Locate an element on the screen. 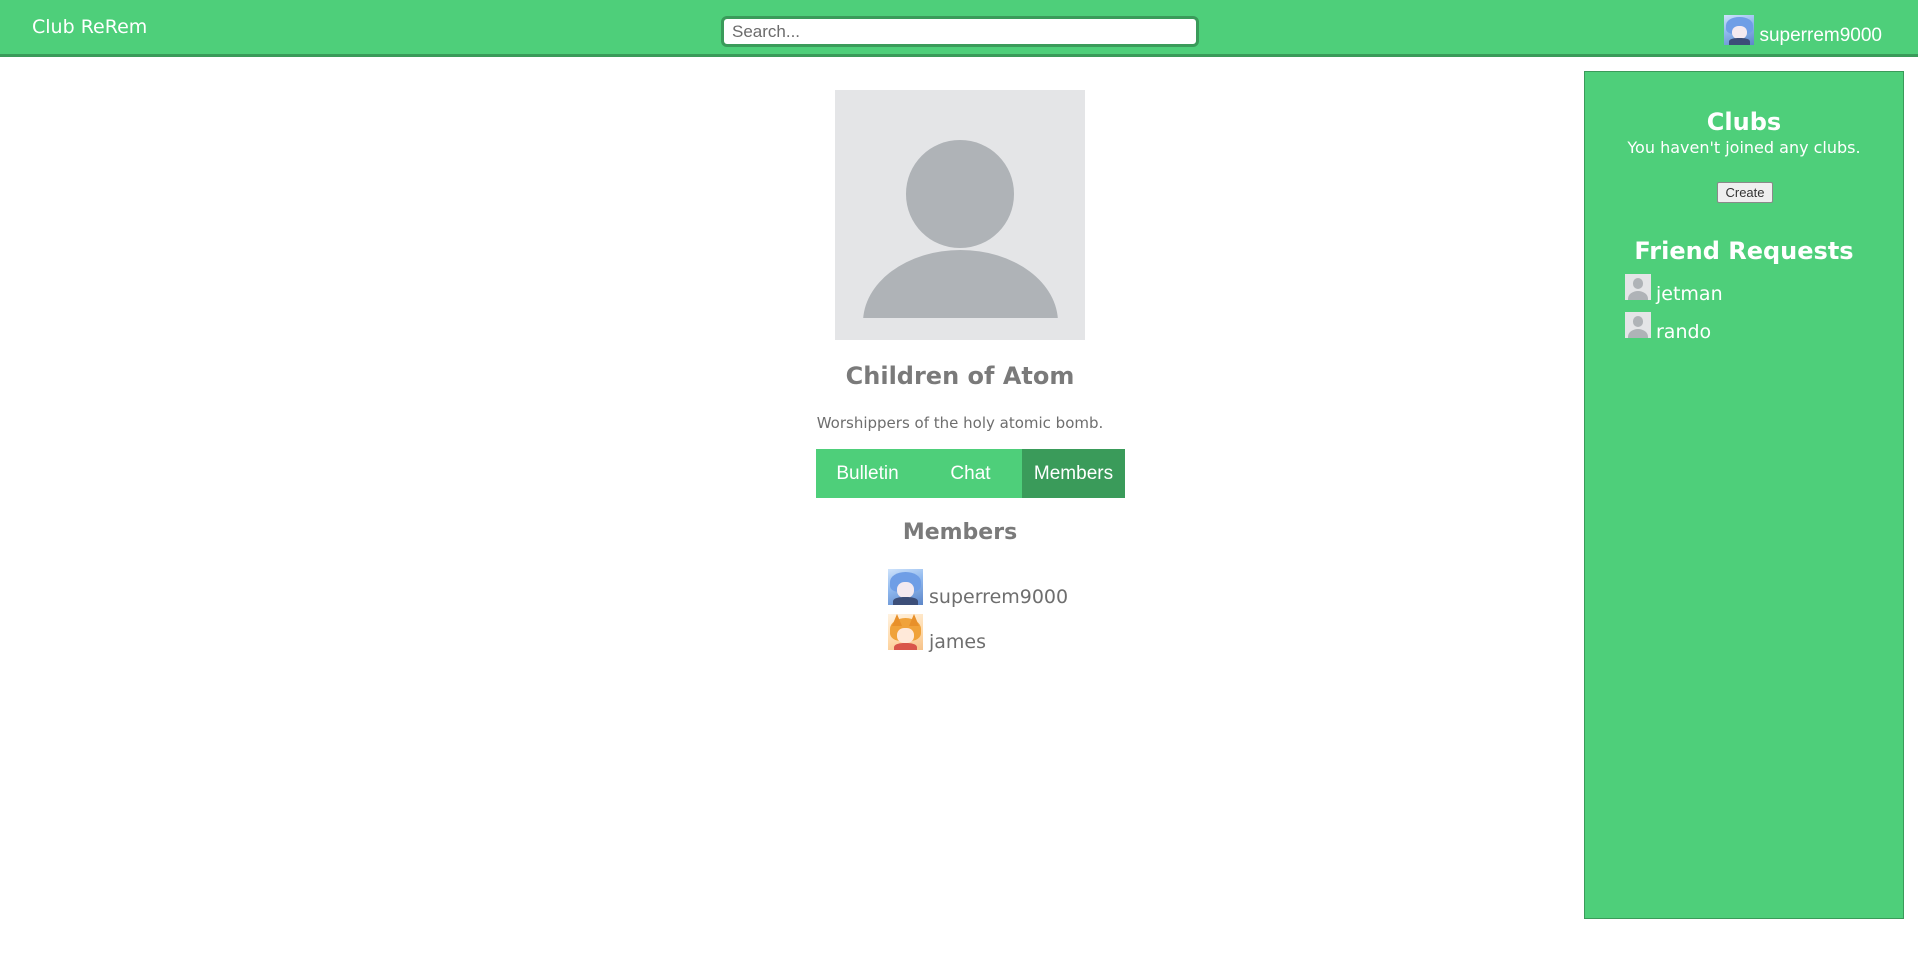 Image resolution: width=1918 pixels, height=966 pixels. list-item: james is located at coordinates (978, 633).